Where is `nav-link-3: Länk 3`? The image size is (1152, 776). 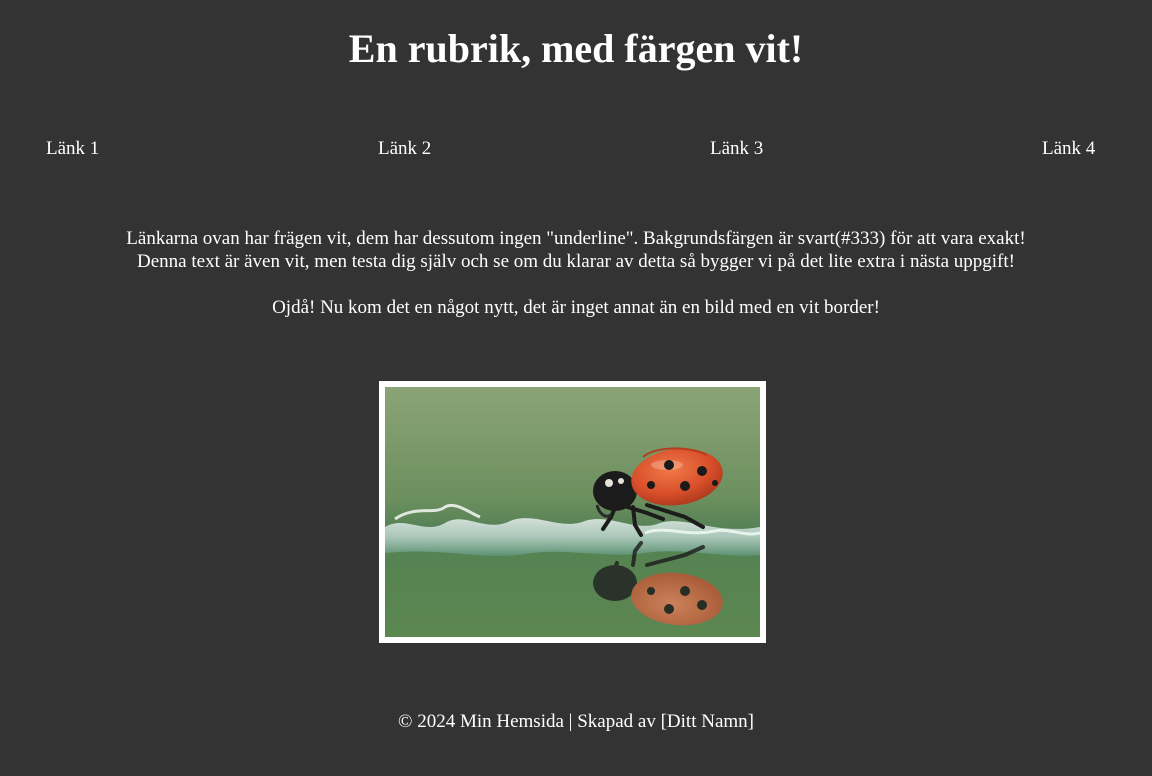
nav-link-3: Länk 3 is located at coordinates (736, 149).